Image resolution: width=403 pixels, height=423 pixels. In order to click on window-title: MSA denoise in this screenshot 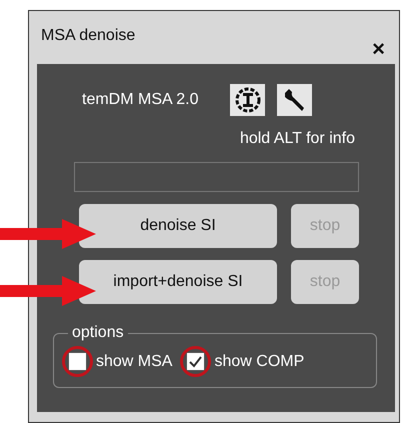, I will do `click(88, 36)`.